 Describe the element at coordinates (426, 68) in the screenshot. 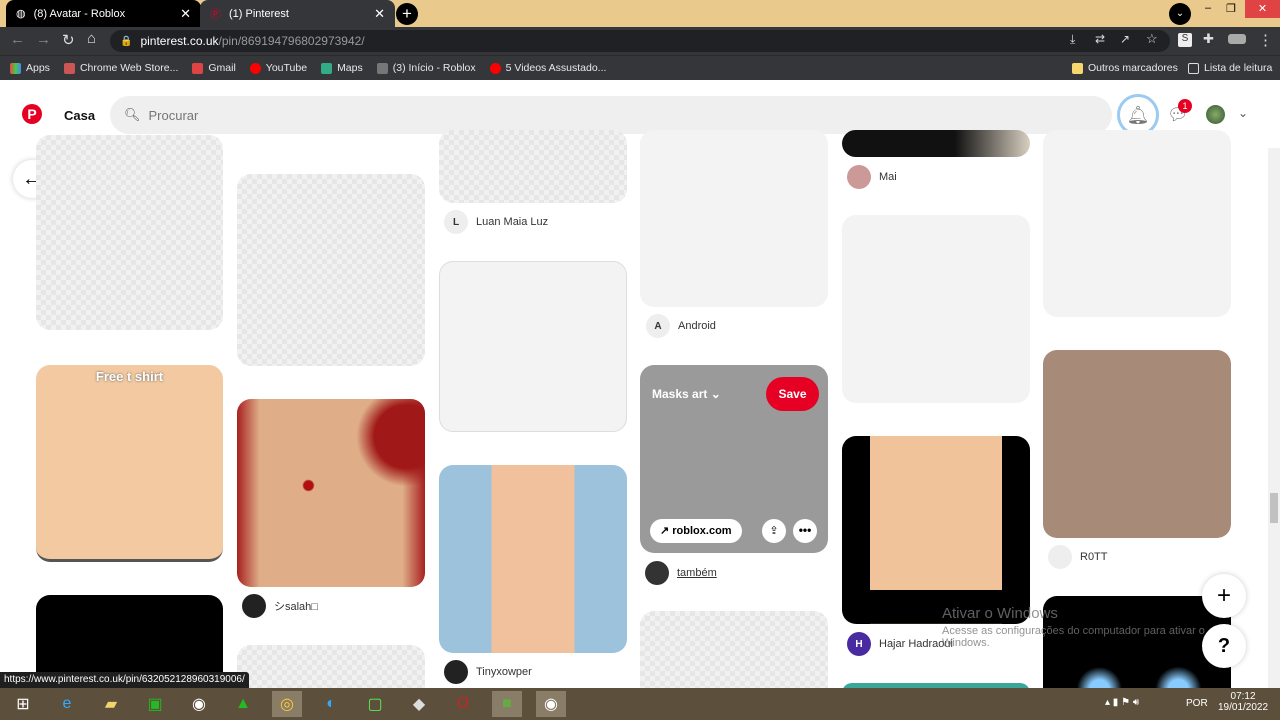

I see `bookmark-roblox: (3) Início - Roblox` at that location.